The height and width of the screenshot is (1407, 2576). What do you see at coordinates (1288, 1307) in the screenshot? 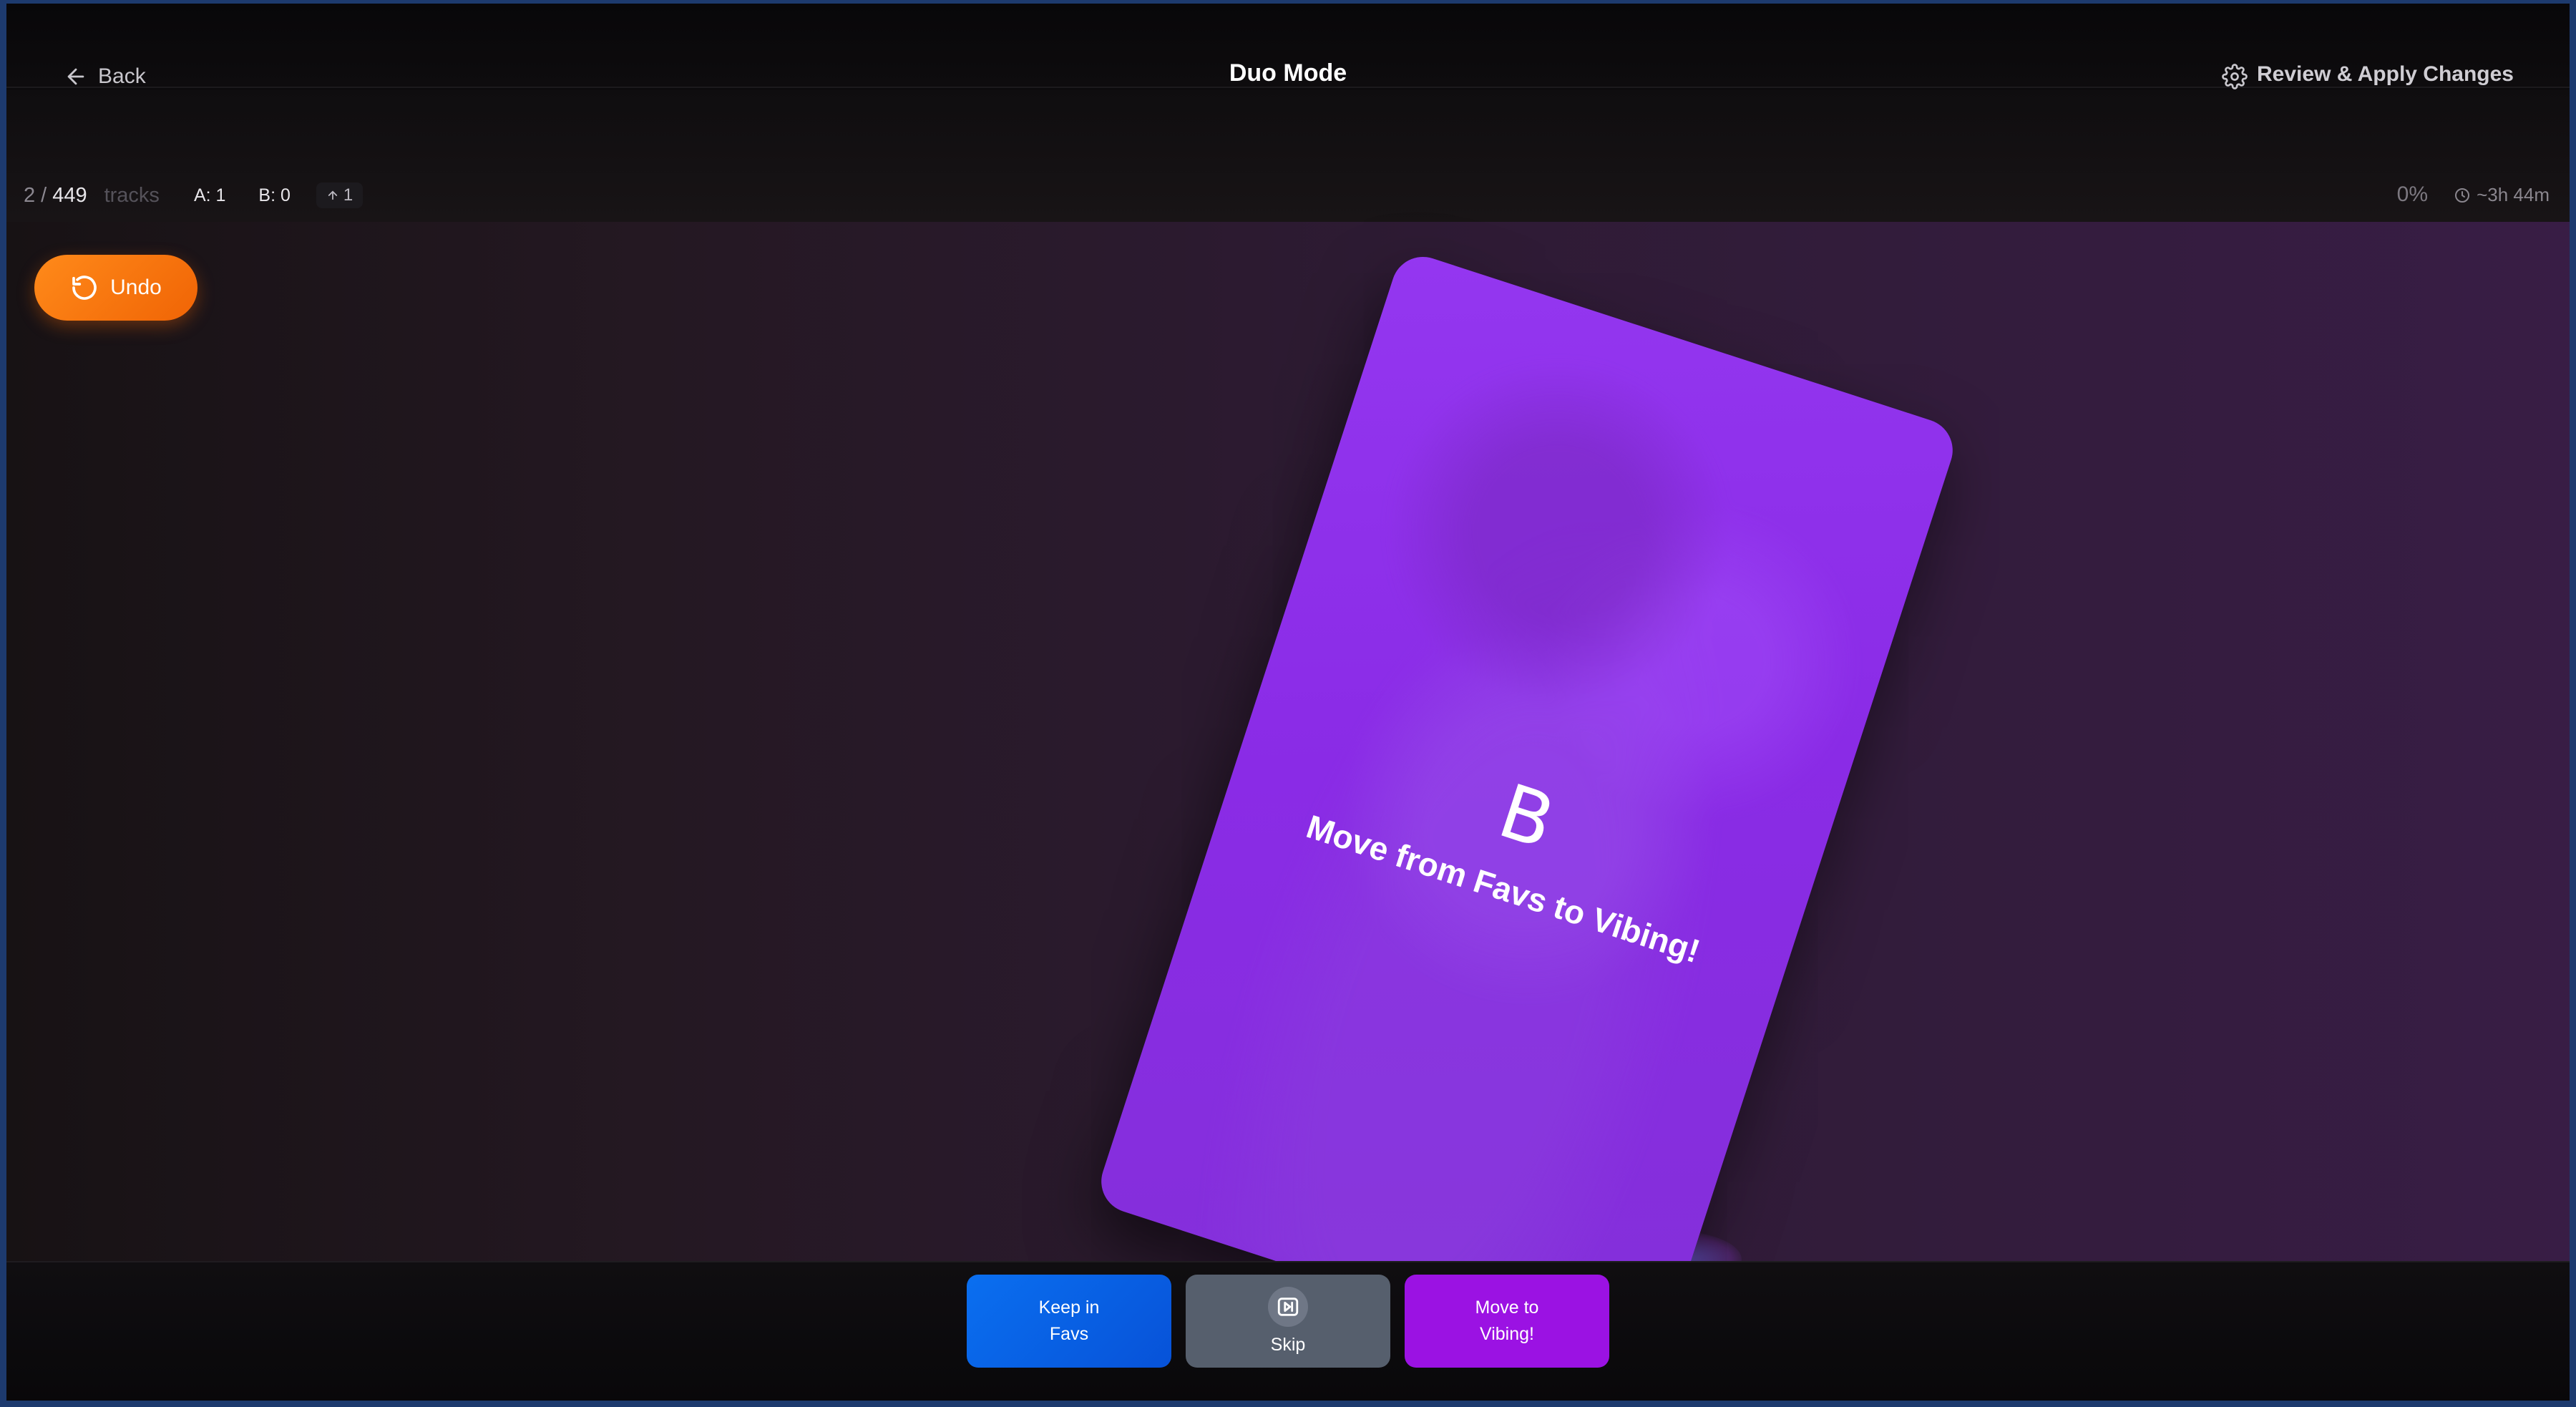
I see `skip-icon` at bounding box center [1288, 1307].